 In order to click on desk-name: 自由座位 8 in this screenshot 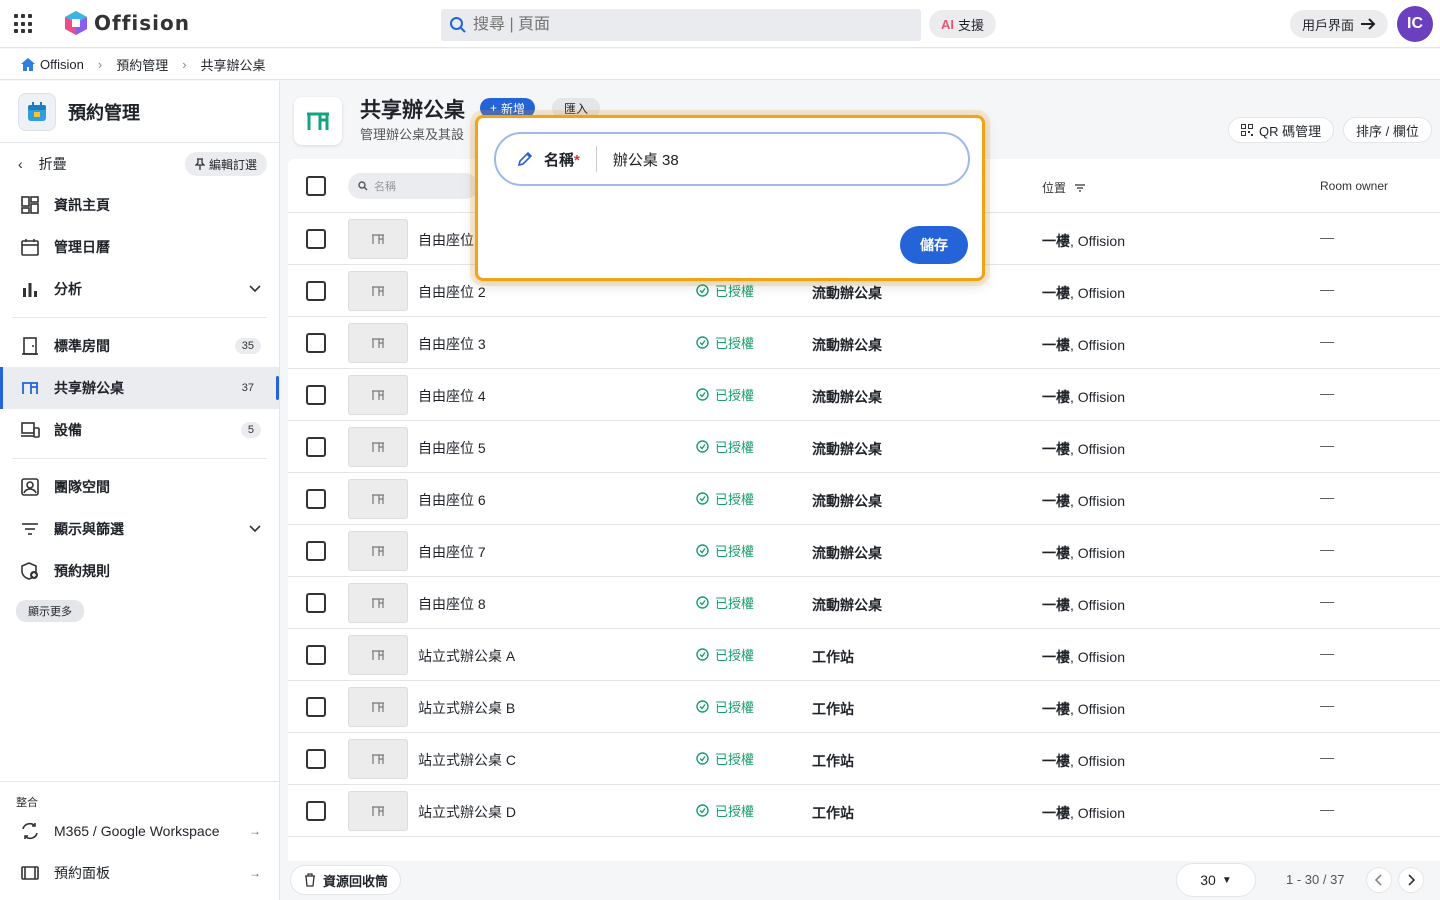, I will do `click(452, 604)`.